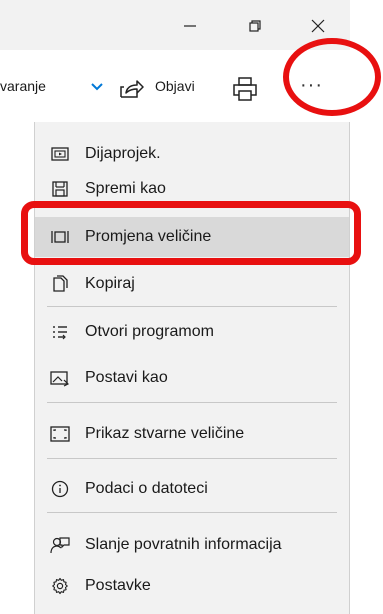 The height and width of the screenshot is (614, 383). What do you see at coordinates (192, 154) in the screenshot?
I see `menu-item-slideshow: Dijaprojek.` at bounding box center [192, 154].